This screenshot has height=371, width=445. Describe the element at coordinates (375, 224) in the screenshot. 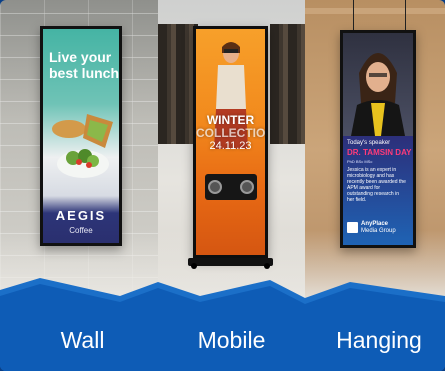

I see `brand-line1: AnyPlace` at that location.